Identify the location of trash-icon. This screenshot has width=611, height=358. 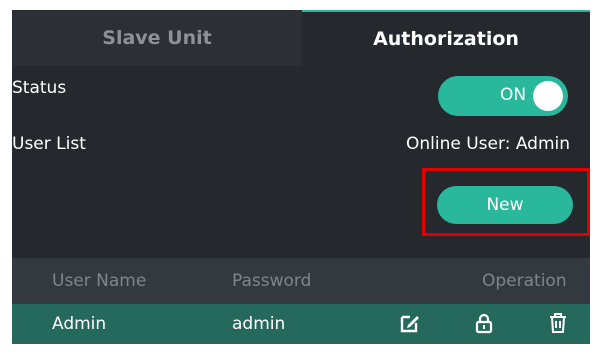
(558, 323).